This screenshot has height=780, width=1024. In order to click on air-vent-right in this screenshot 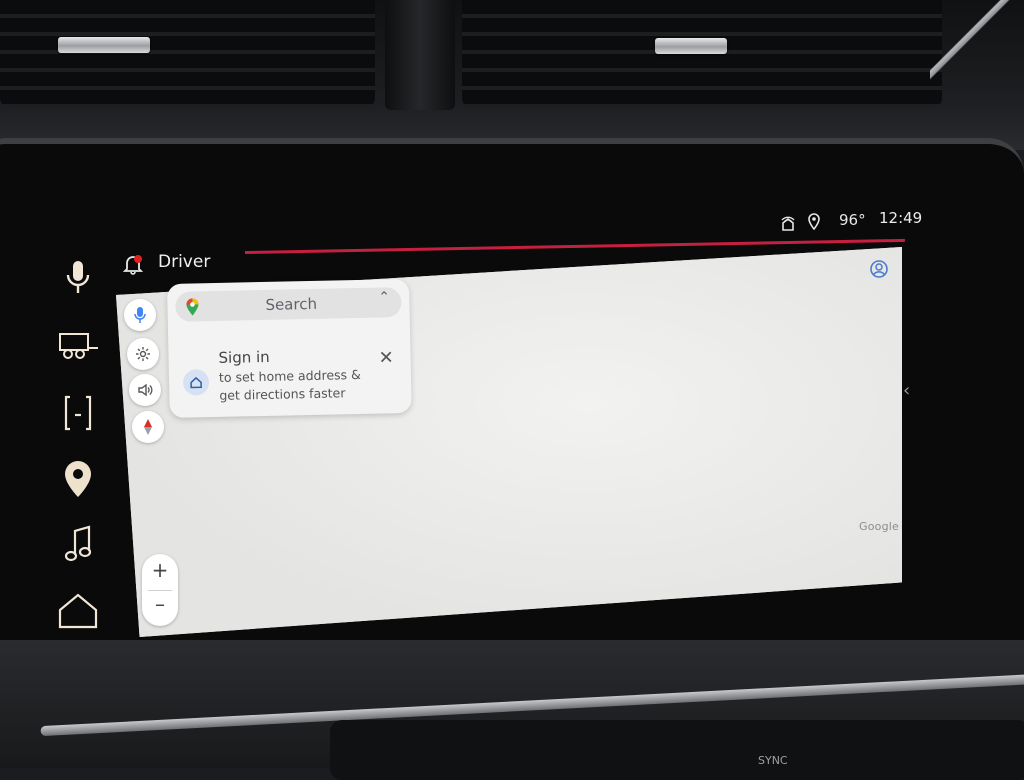, I will do `click(702, 54)`.